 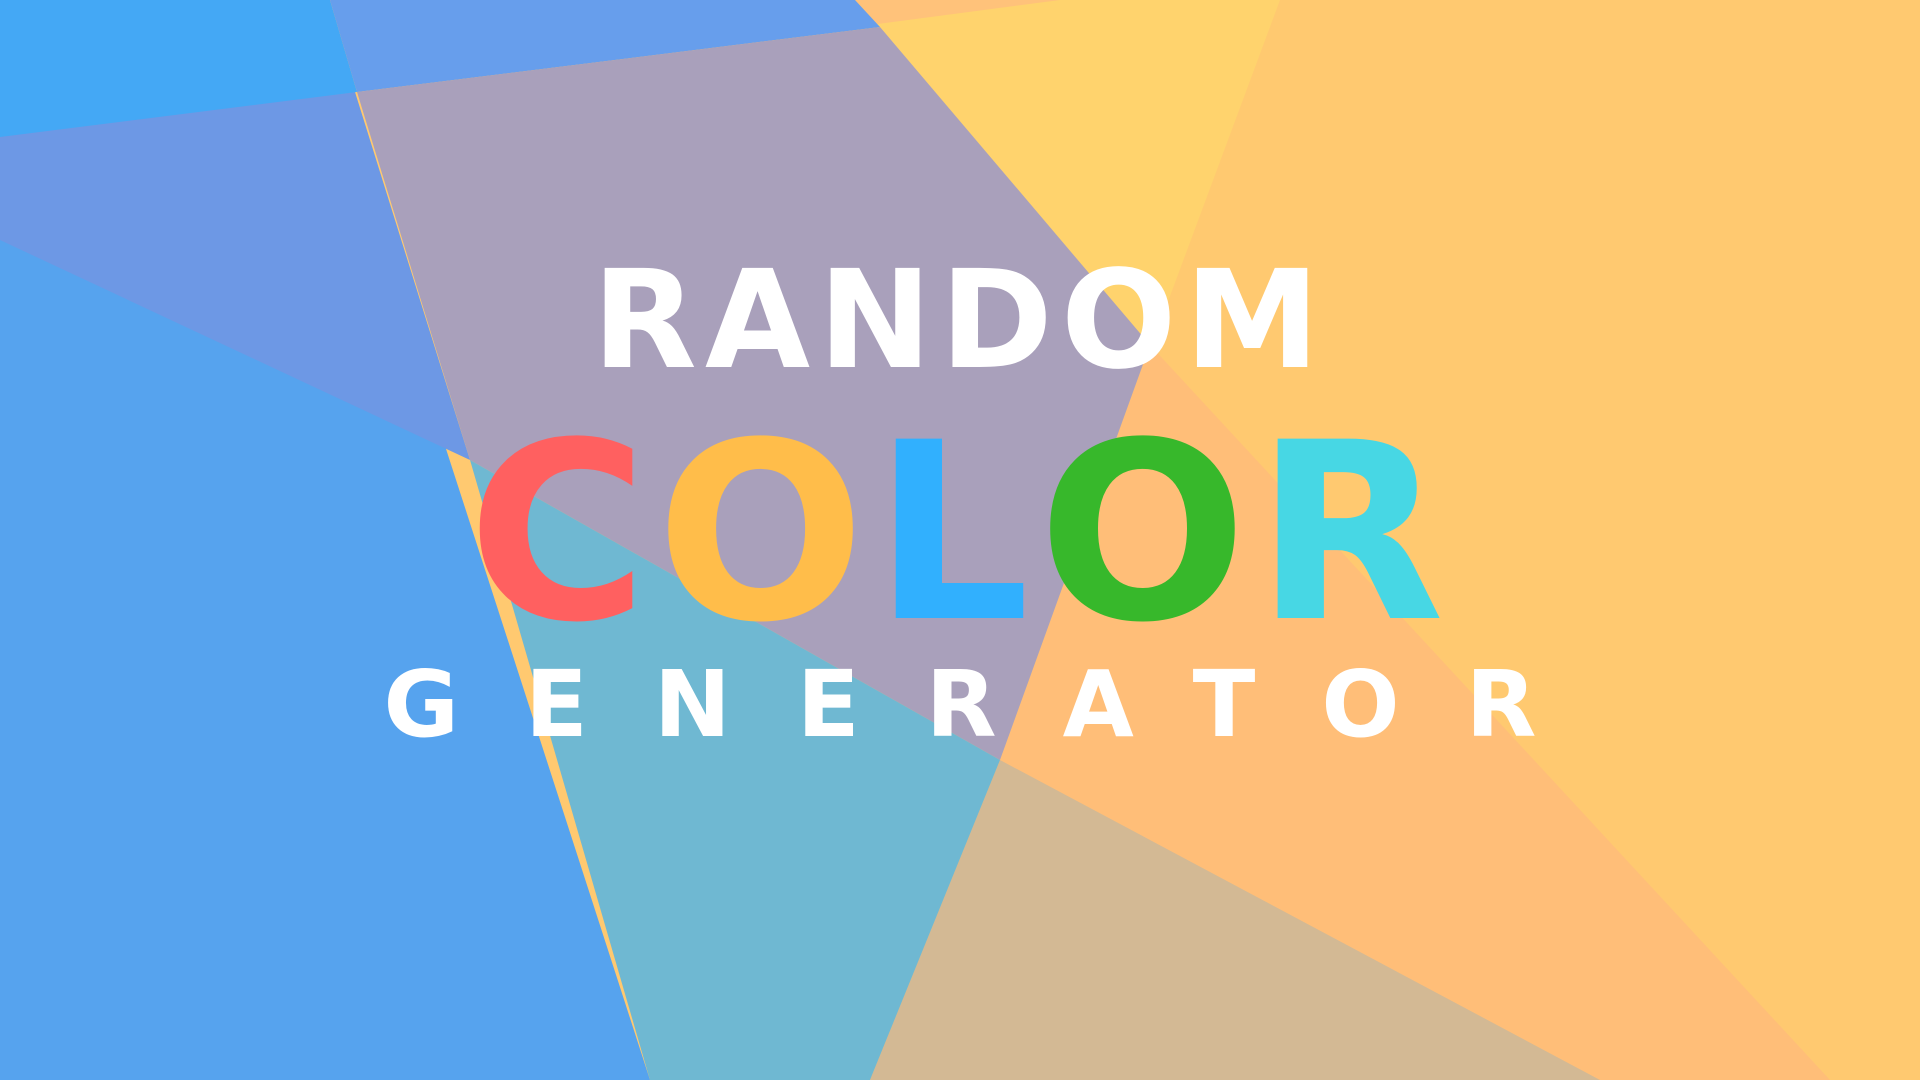 What do you see at coordinates (1354, 534) in the screenshot?
I see `color-letter-5: R` at bounding box center [1354, 534].